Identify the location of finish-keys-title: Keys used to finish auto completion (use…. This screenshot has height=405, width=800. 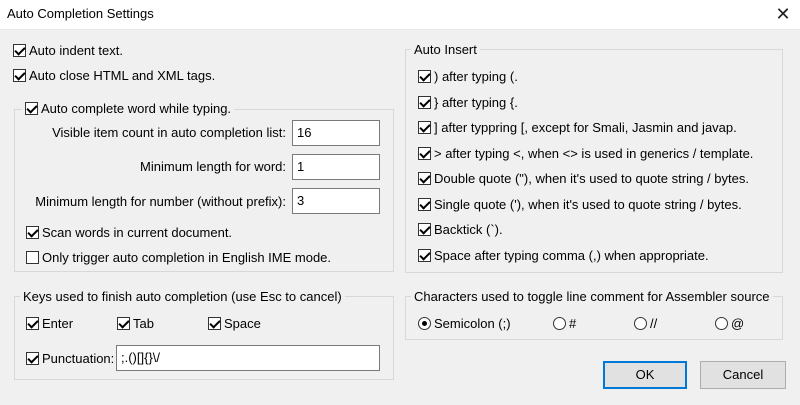
(182, 296).